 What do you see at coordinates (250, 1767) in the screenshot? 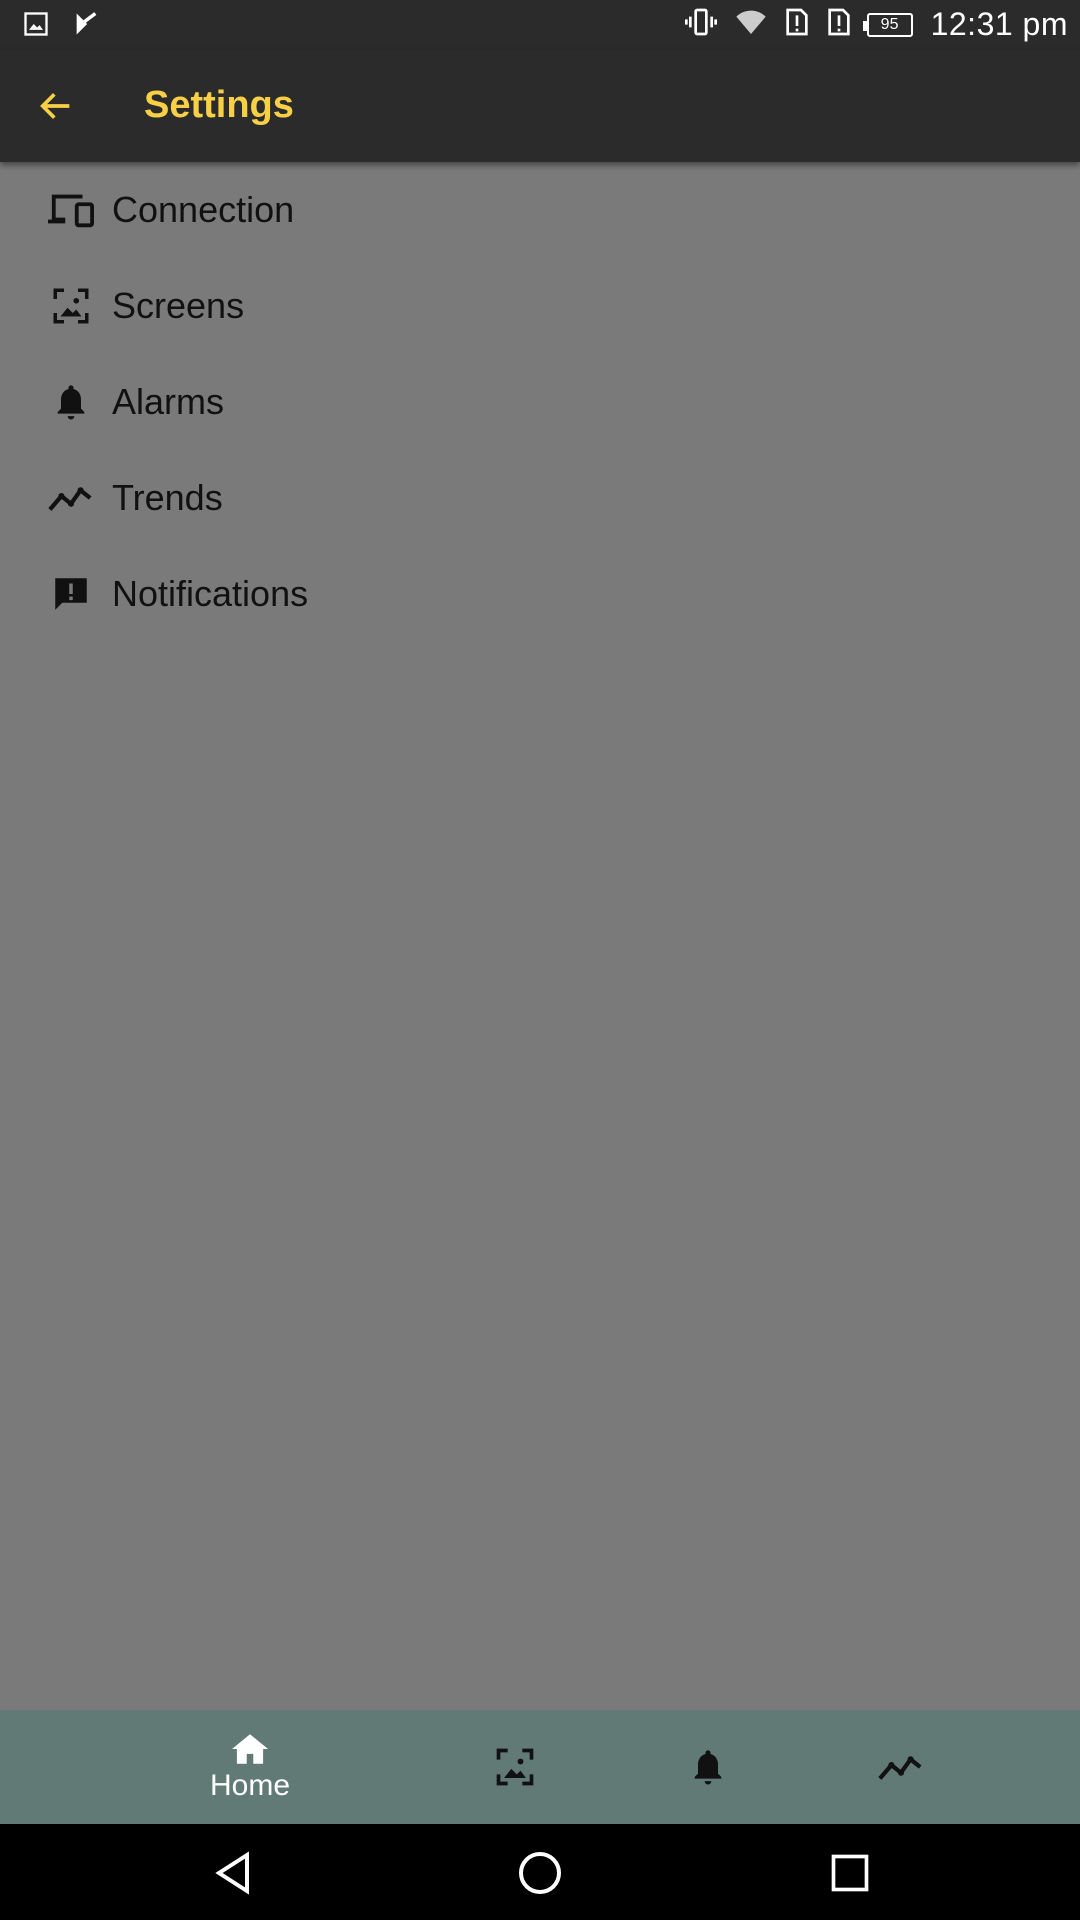
I see `nav-home: Home` at bounding box center [250, 1767].